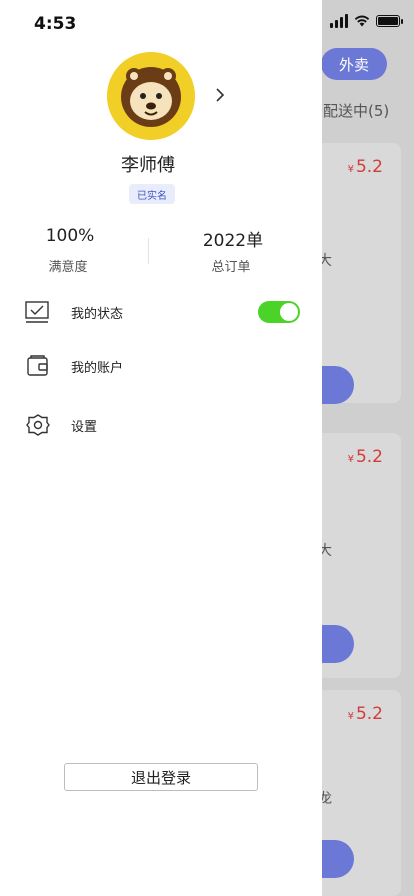 This screenshot has width=414, height=896. What do you see at coordinates (70, 236) in the screenshot?
I see `satisfaction-value: 100%` at bounding box center [70, 236].